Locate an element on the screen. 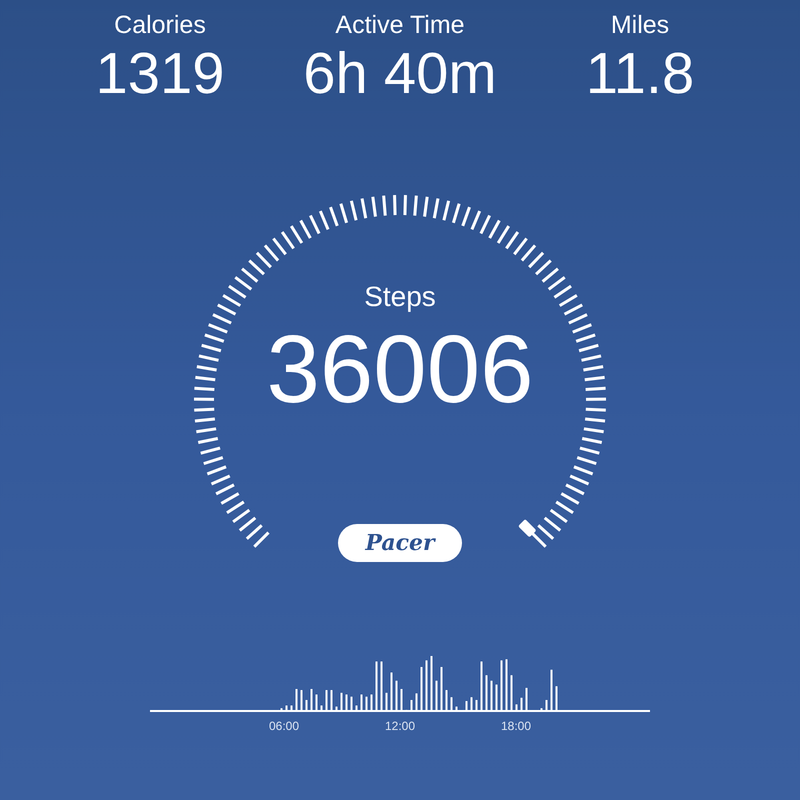 The height and width of the screenshot is (800, 800). stat-value: 11.8 is located at coordinates (640, 74).